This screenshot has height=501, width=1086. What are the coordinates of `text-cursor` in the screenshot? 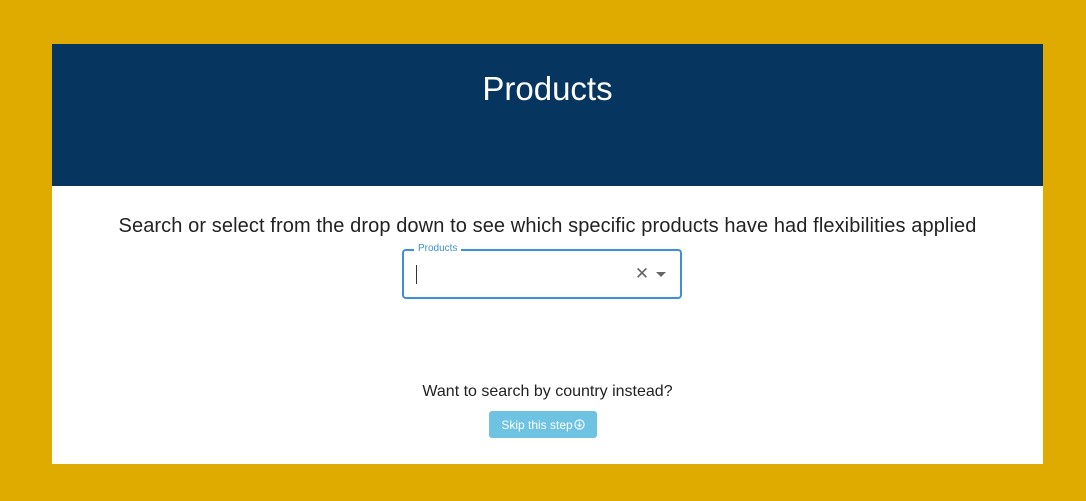 It's located at (416, 274).